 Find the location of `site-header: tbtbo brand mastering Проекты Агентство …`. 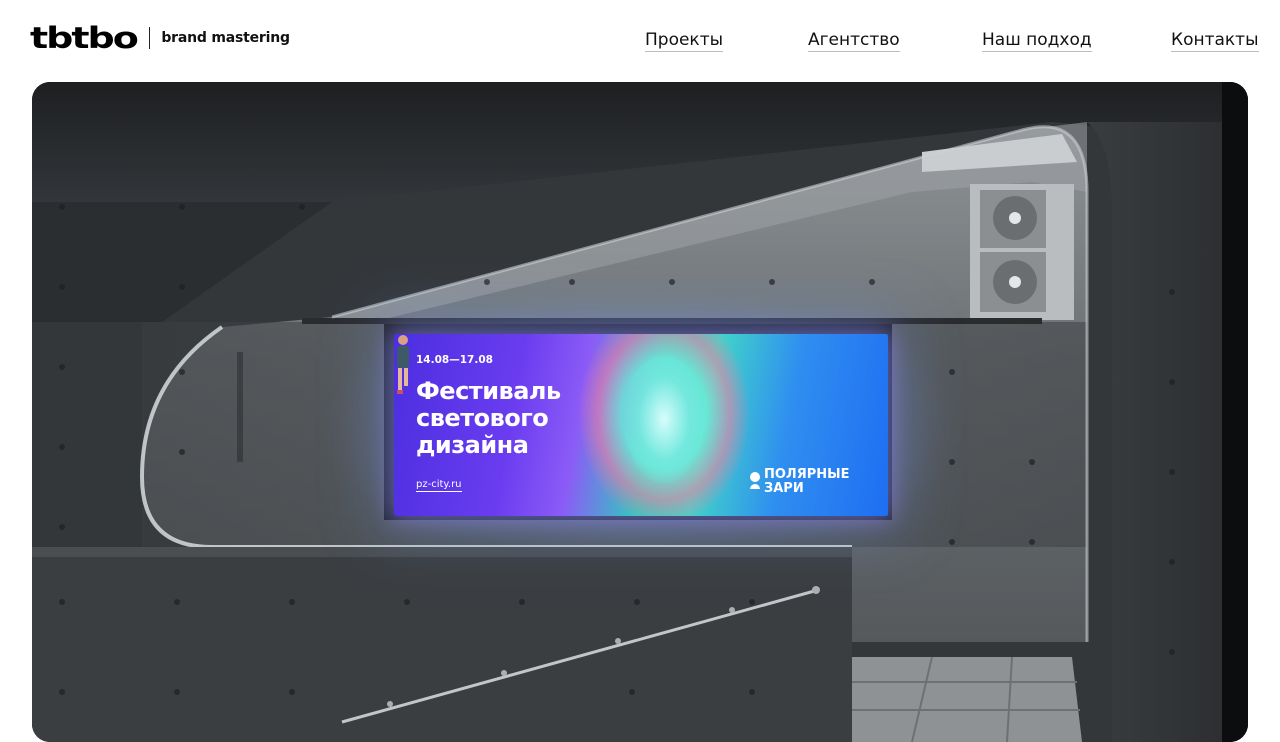

site-header: tbtbo brand mastering Проекты Агентство … is located at coordinates (640, 40).